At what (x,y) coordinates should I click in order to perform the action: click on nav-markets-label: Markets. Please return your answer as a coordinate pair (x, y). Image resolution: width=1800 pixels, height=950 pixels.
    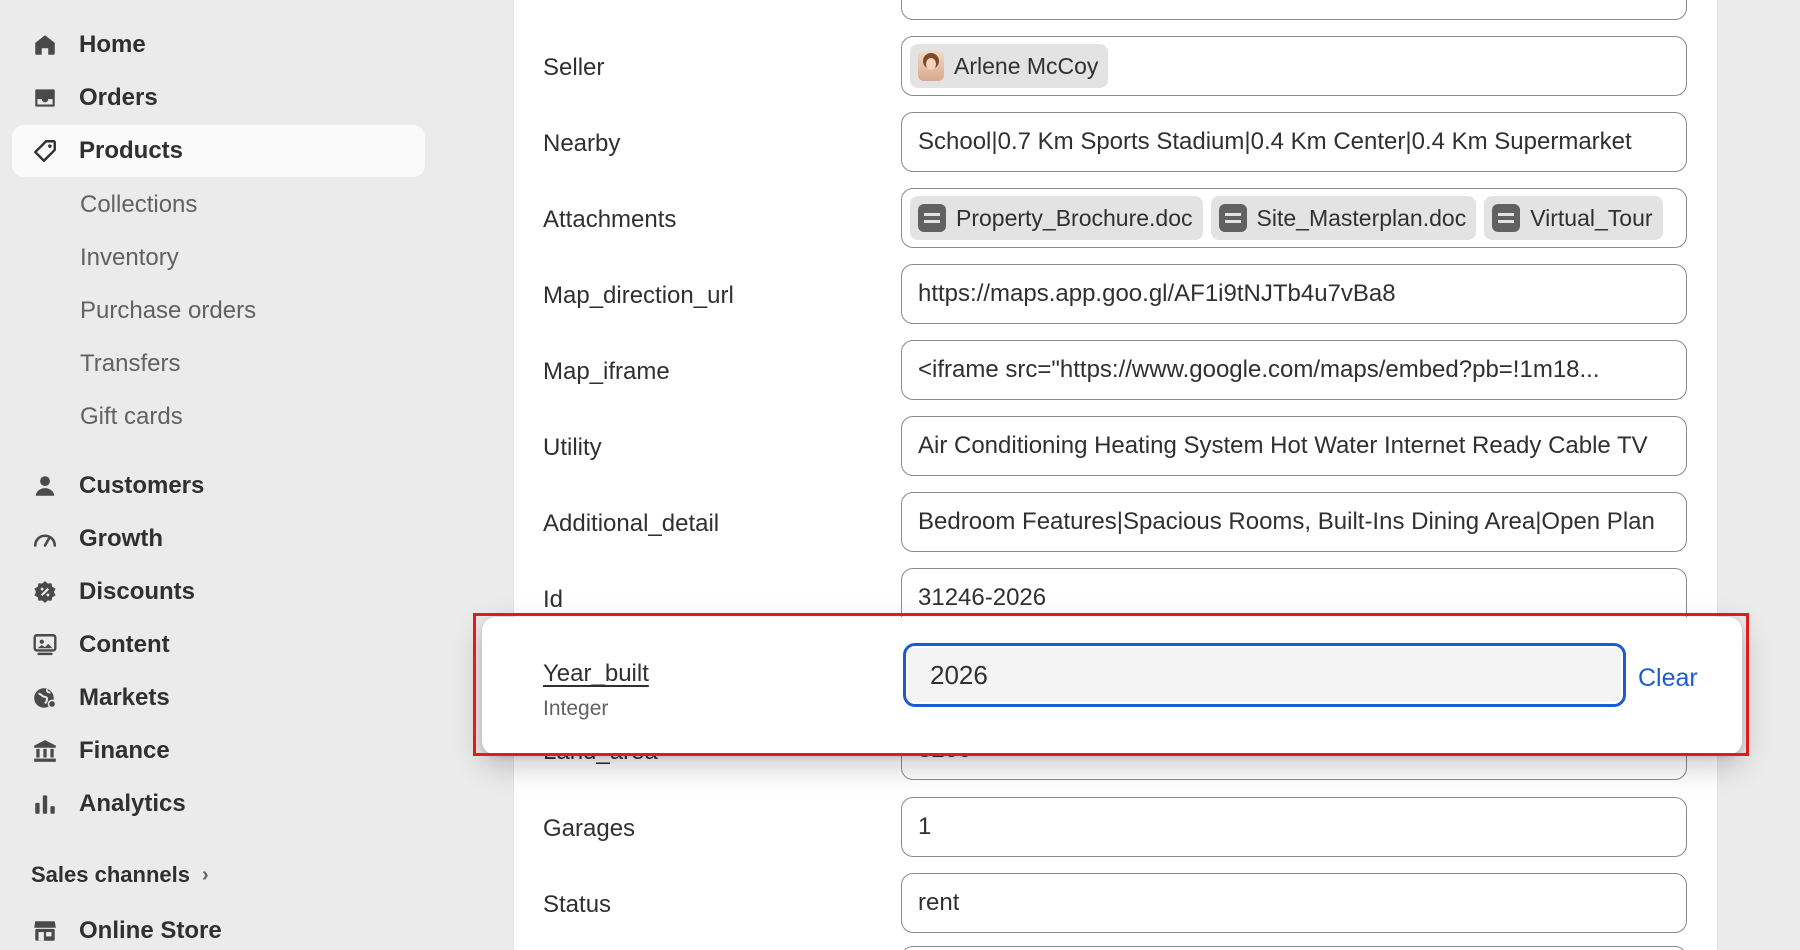
    Looking at the image, I should click on (124, 697).